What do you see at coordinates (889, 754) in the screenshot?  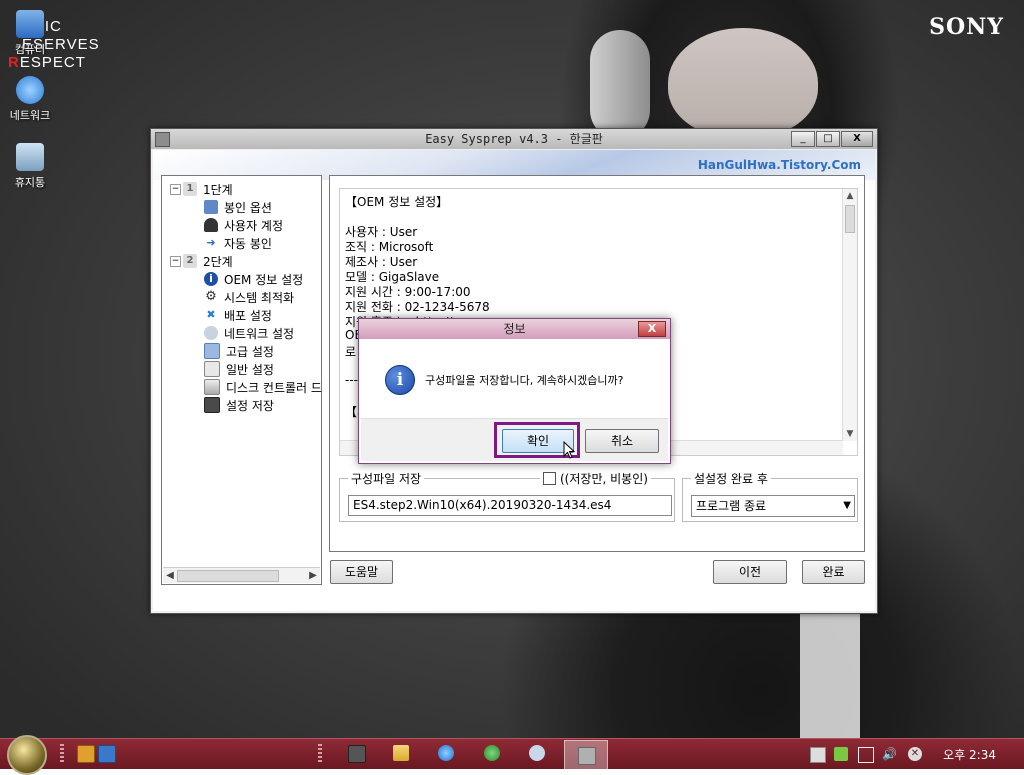 I see `tray-volume-icon: 🔊` at bounding box center [889, 754].